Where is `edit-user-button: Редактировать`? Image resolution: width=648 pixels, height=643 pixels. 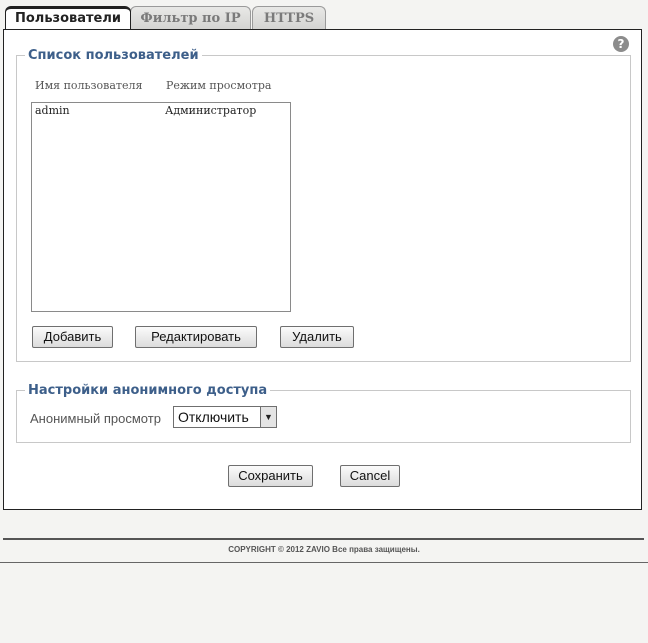 edit-user-button: Редактировать is located at coordinates (196, 337).